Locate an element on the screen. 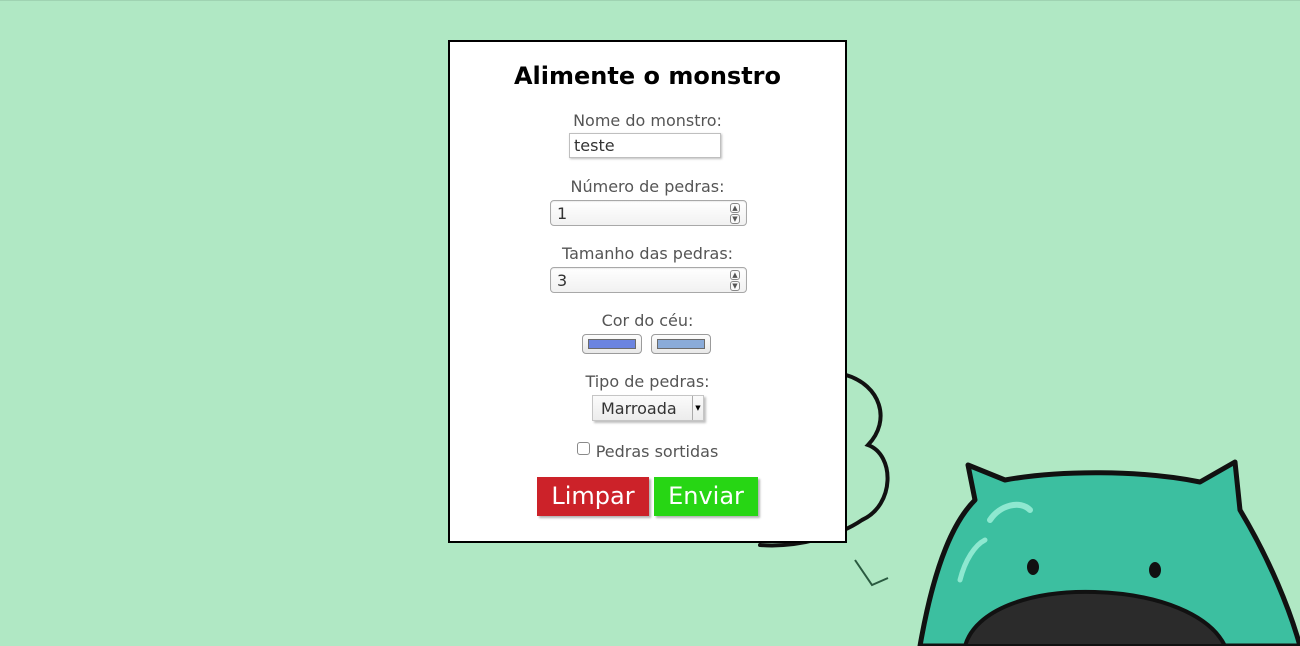 The width and height of the screenshot is (1300, 646). monster-name-input is located at coordinates (645, 145).